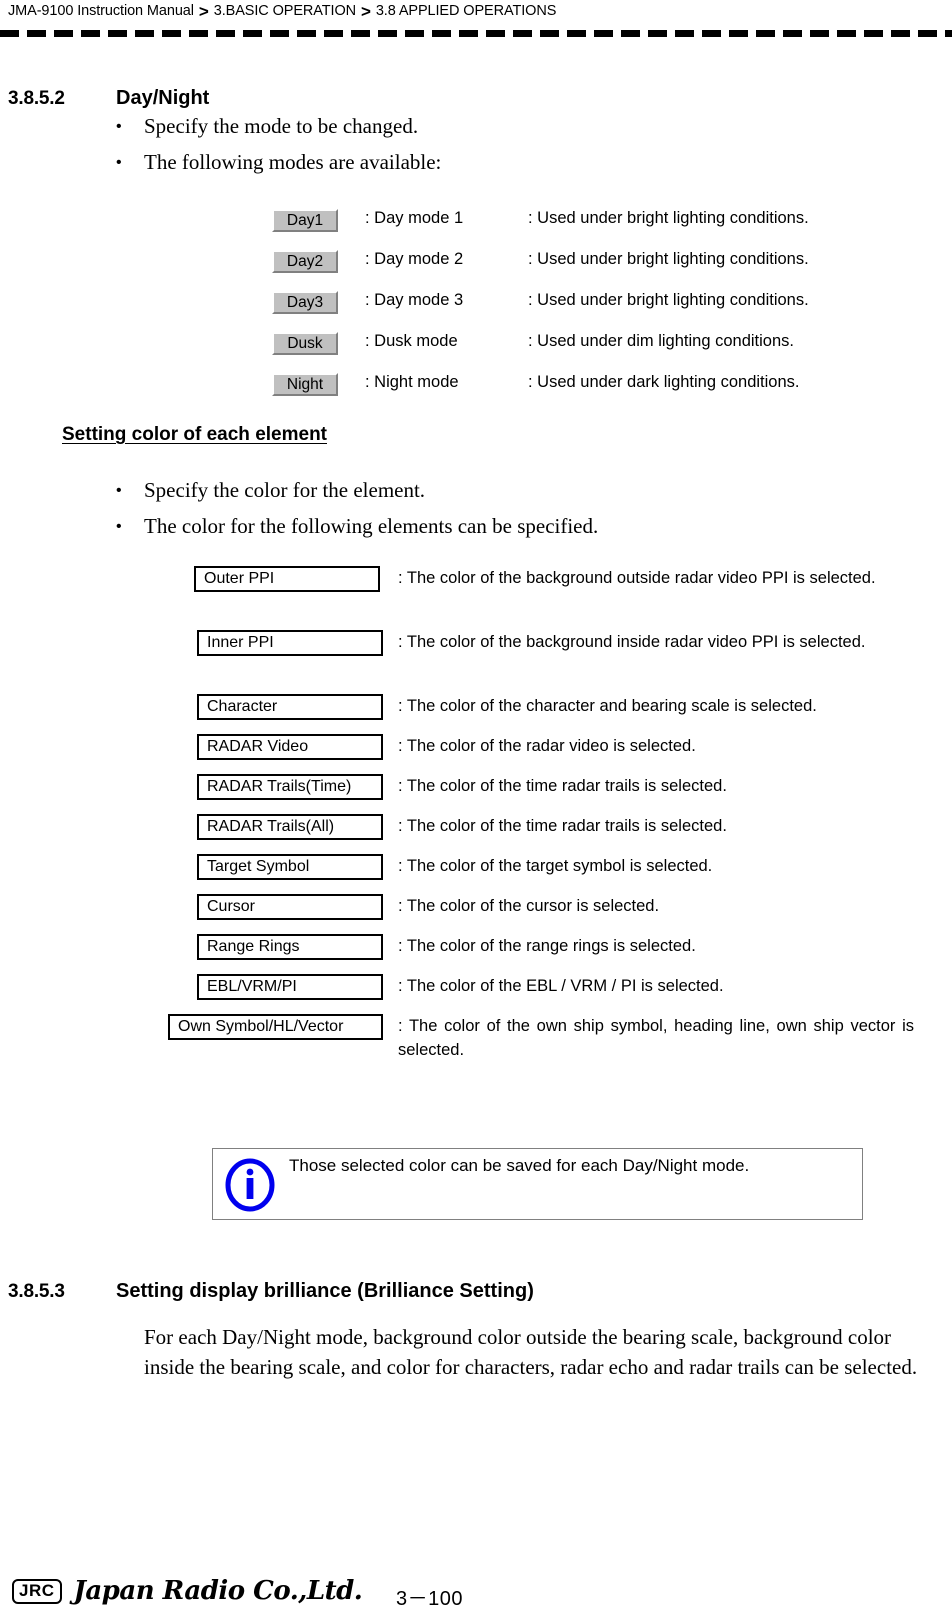 The image size is (952, 1620). Describe the element at coordinates (305, 384) in the screenshot. I see `mode-button-night: Night` at that location.